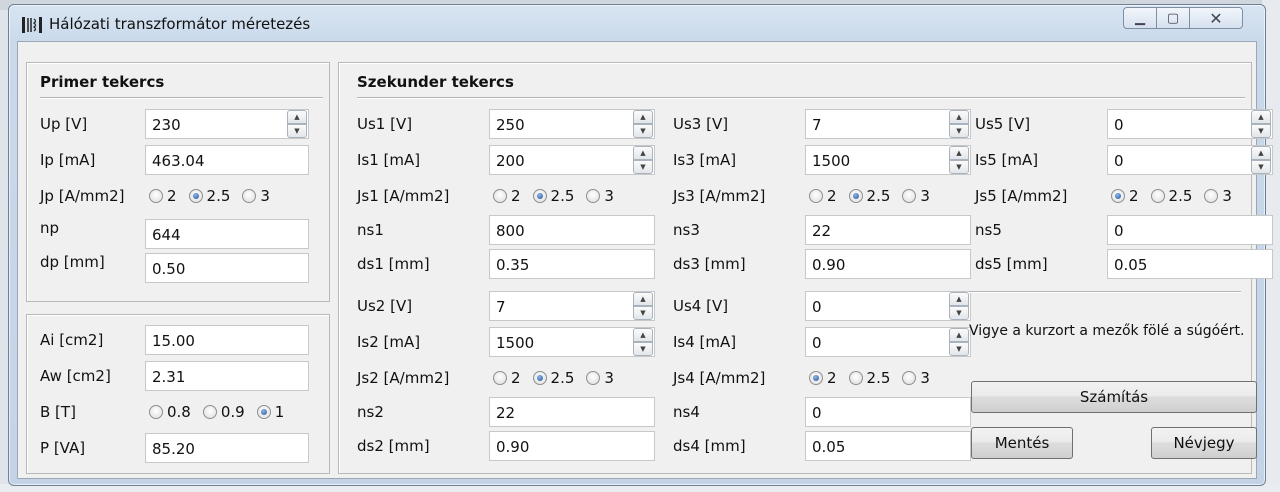 The height and width of the screenshot is (492, 1280). What do you see at coordinates (1119, 161) in the screenshot?
I see `s5-is-value: 0` at bounding box center [1119, 161].